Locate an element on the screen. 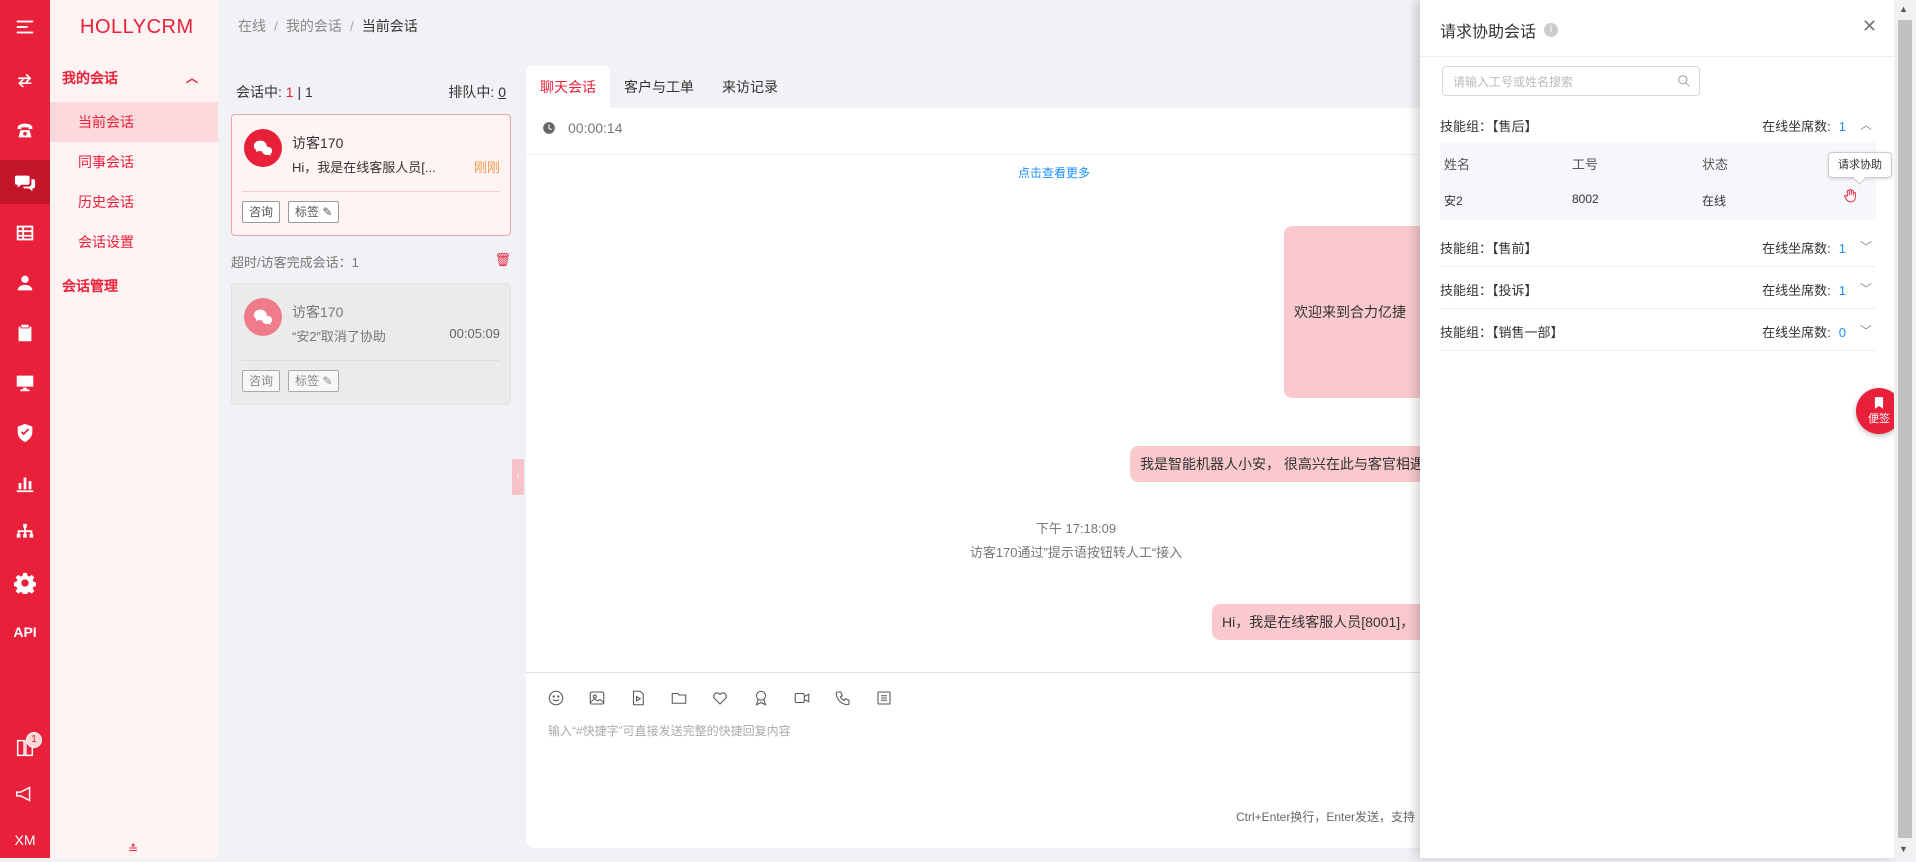 The height and width of the screenshot is (862, 1916). skill-group-label: 技能组：【售后】 is located at coordinates (1489, 126).